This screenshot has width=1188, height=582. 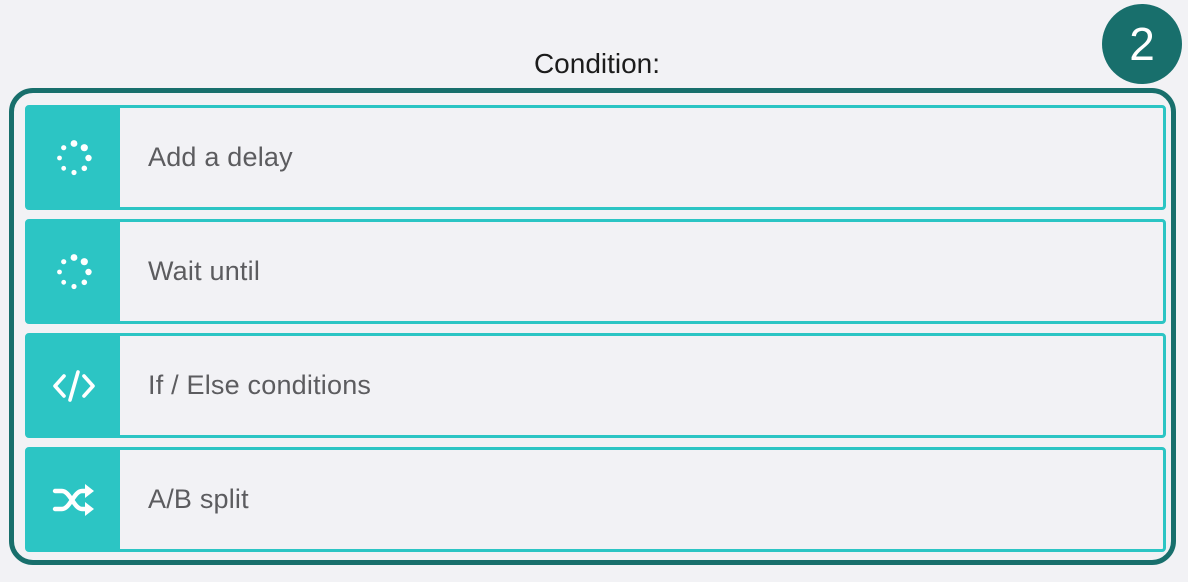 I want to click on shuffle-icon, so click(x=73, y=499).